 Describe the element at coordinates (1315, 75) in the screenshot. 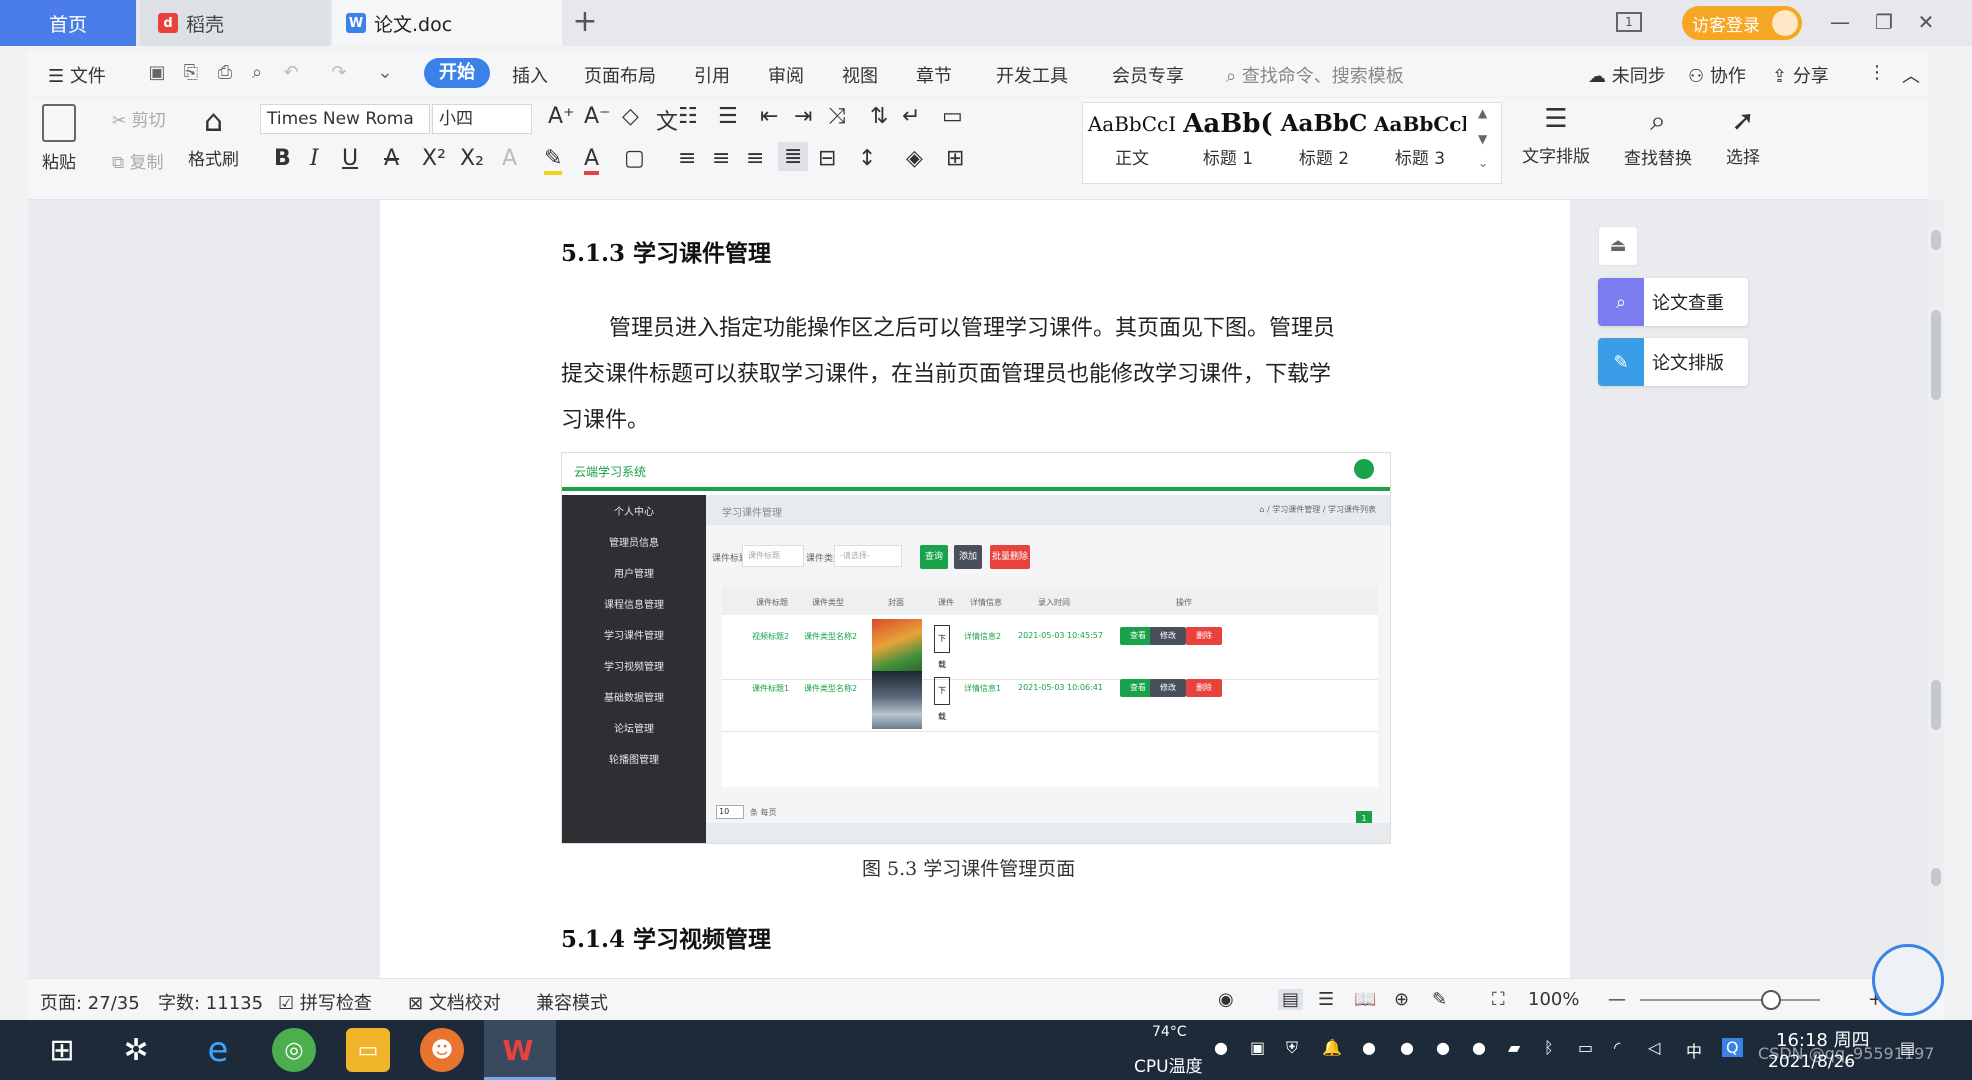

I see `command-search-input: ⌕ 查找命令、搜索模板` at that location.